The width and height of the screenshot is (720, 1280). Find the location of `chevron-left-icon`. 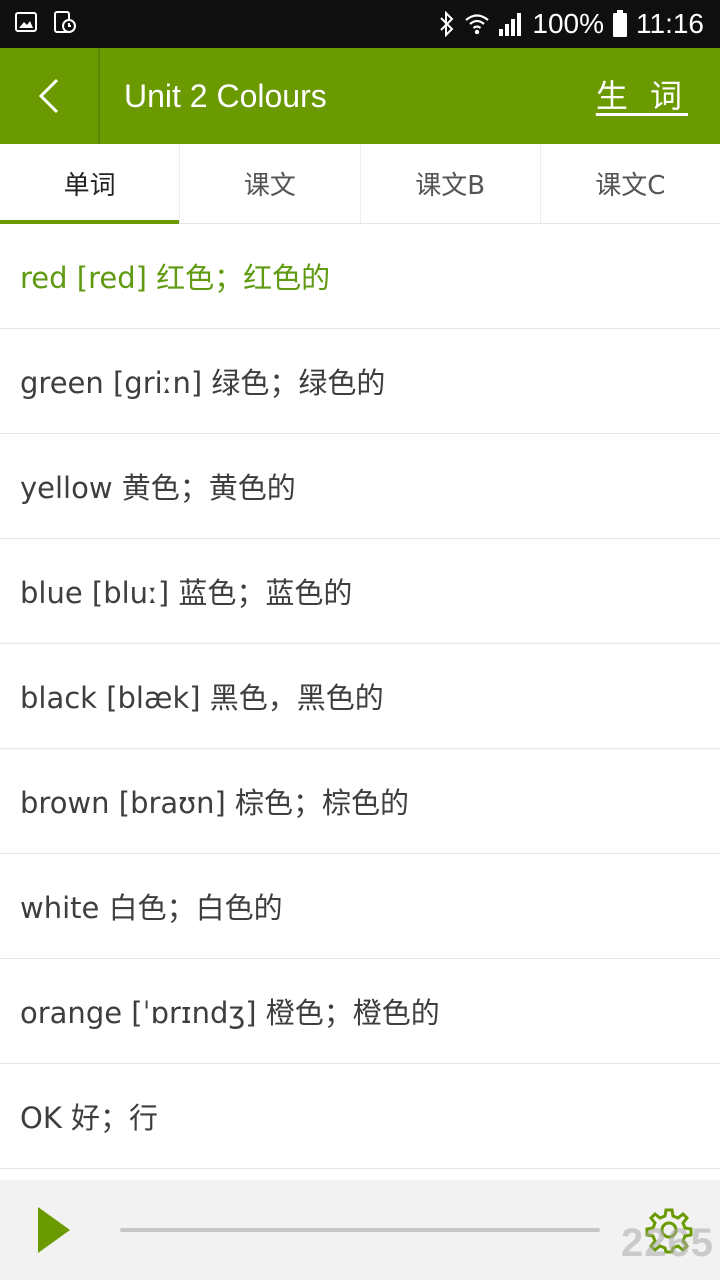

chevron-left-icon is located at coordinates (48, 96).